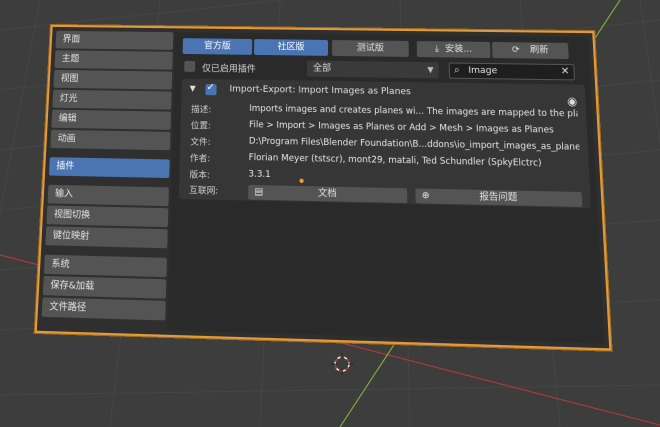 The image size is (660, 427). Describe the element at coordinates (114, 40) in the screenshot. I see `sidebar-item-interface: 界面` at that location.